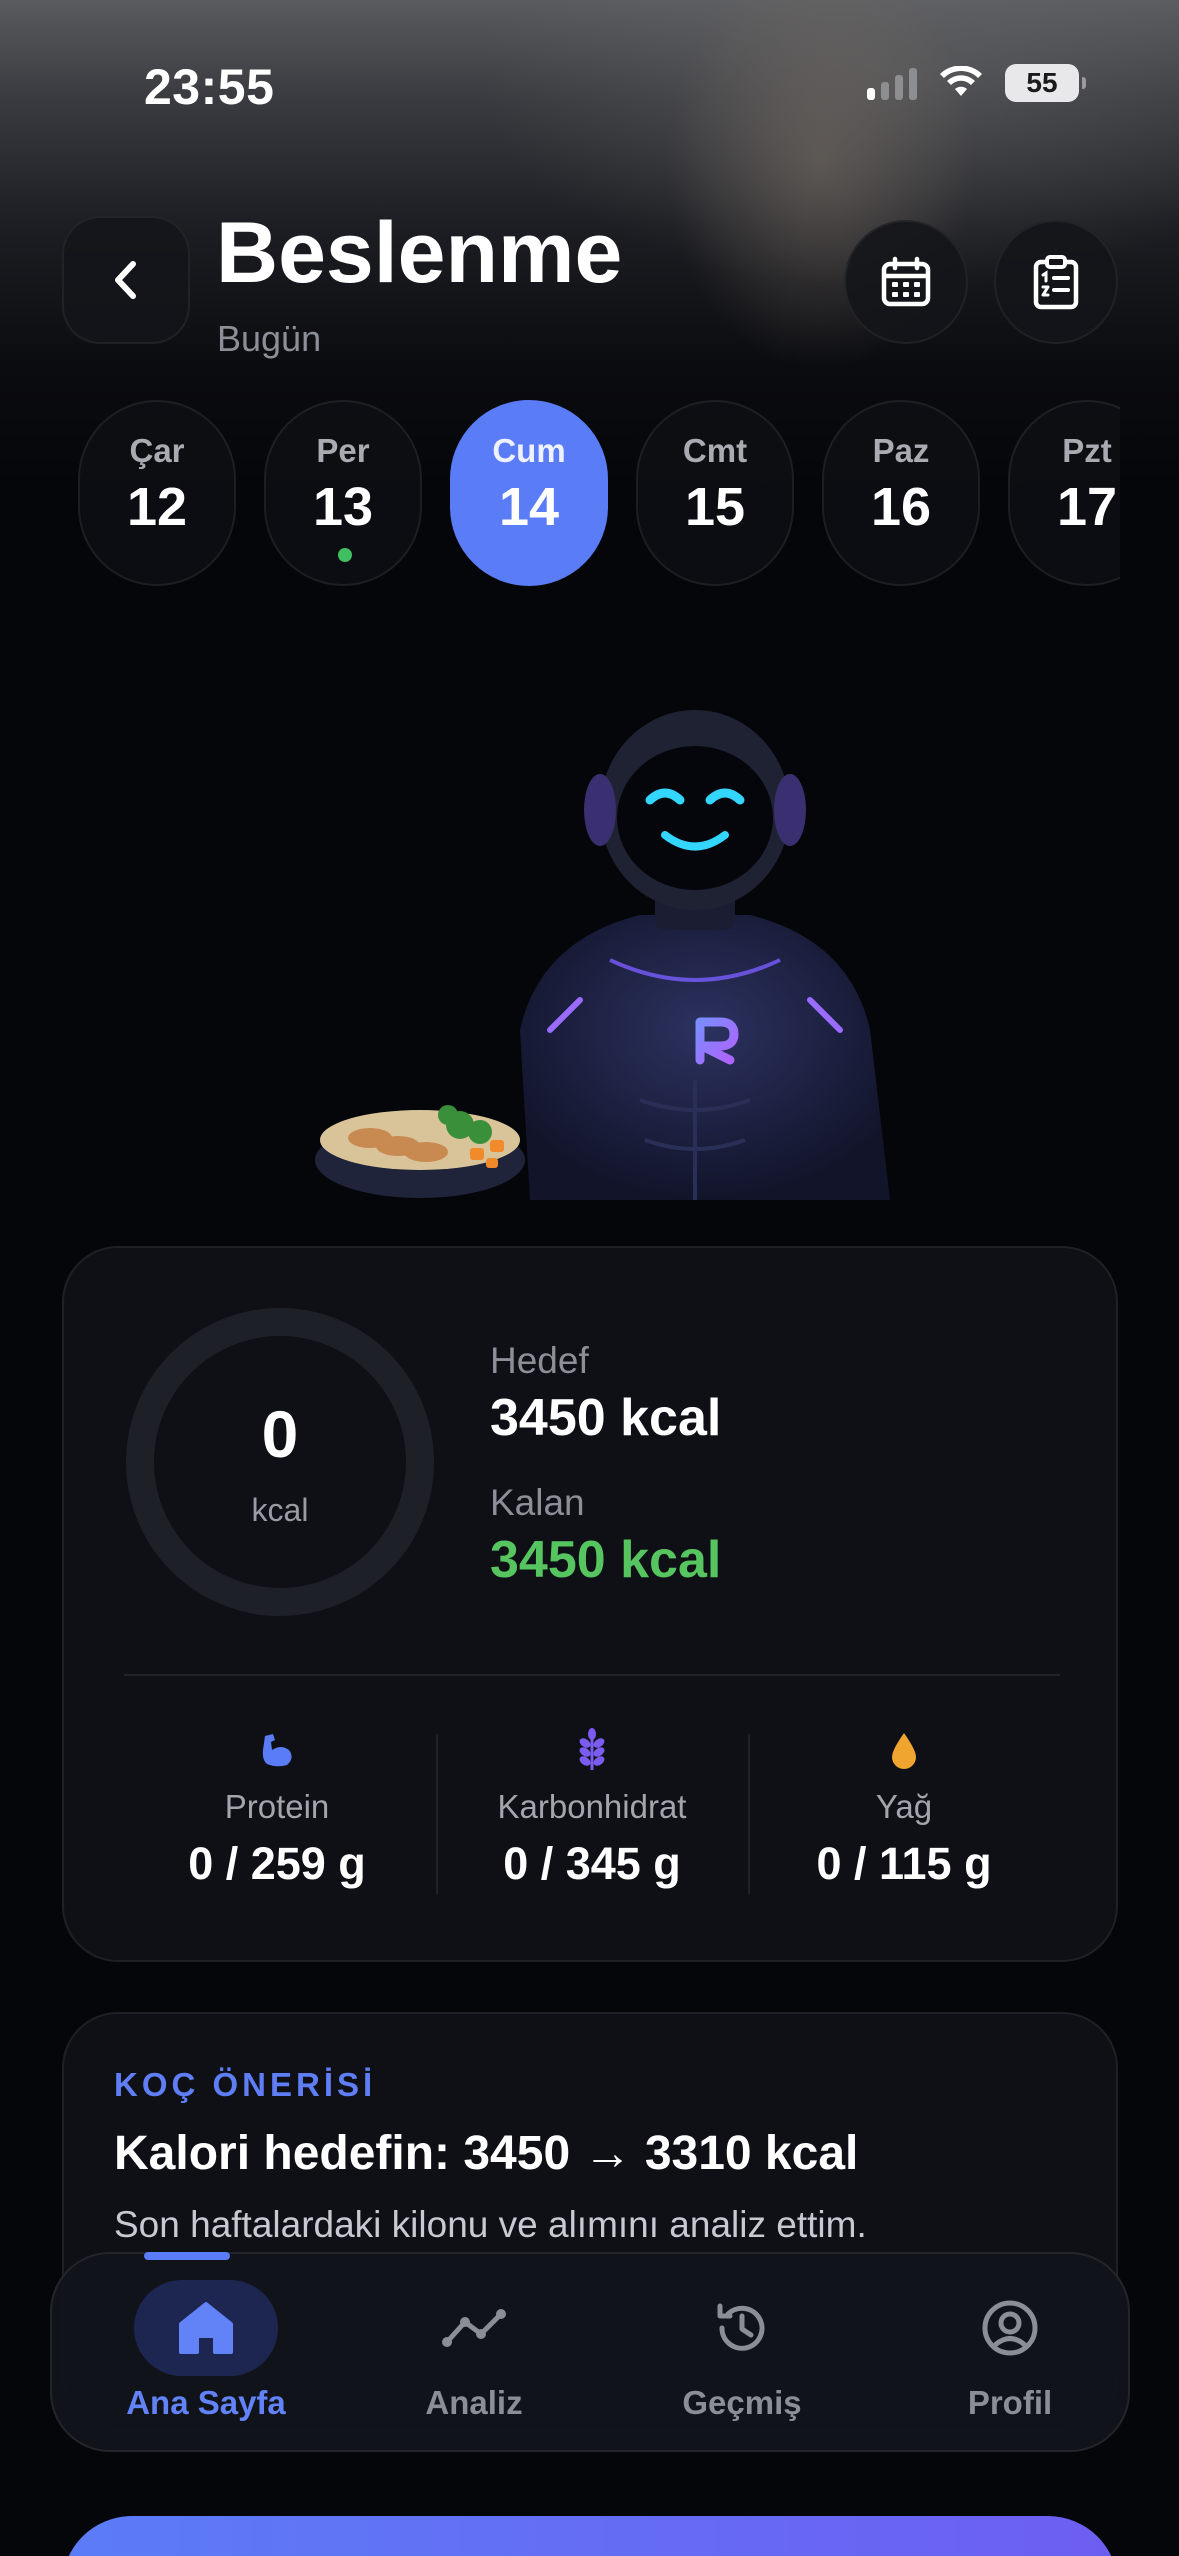 The image size is (1179, 2556). Describe the element at coordinates (280, 1510) in the screenshot. I see `calories-unit: kcal` at that location.